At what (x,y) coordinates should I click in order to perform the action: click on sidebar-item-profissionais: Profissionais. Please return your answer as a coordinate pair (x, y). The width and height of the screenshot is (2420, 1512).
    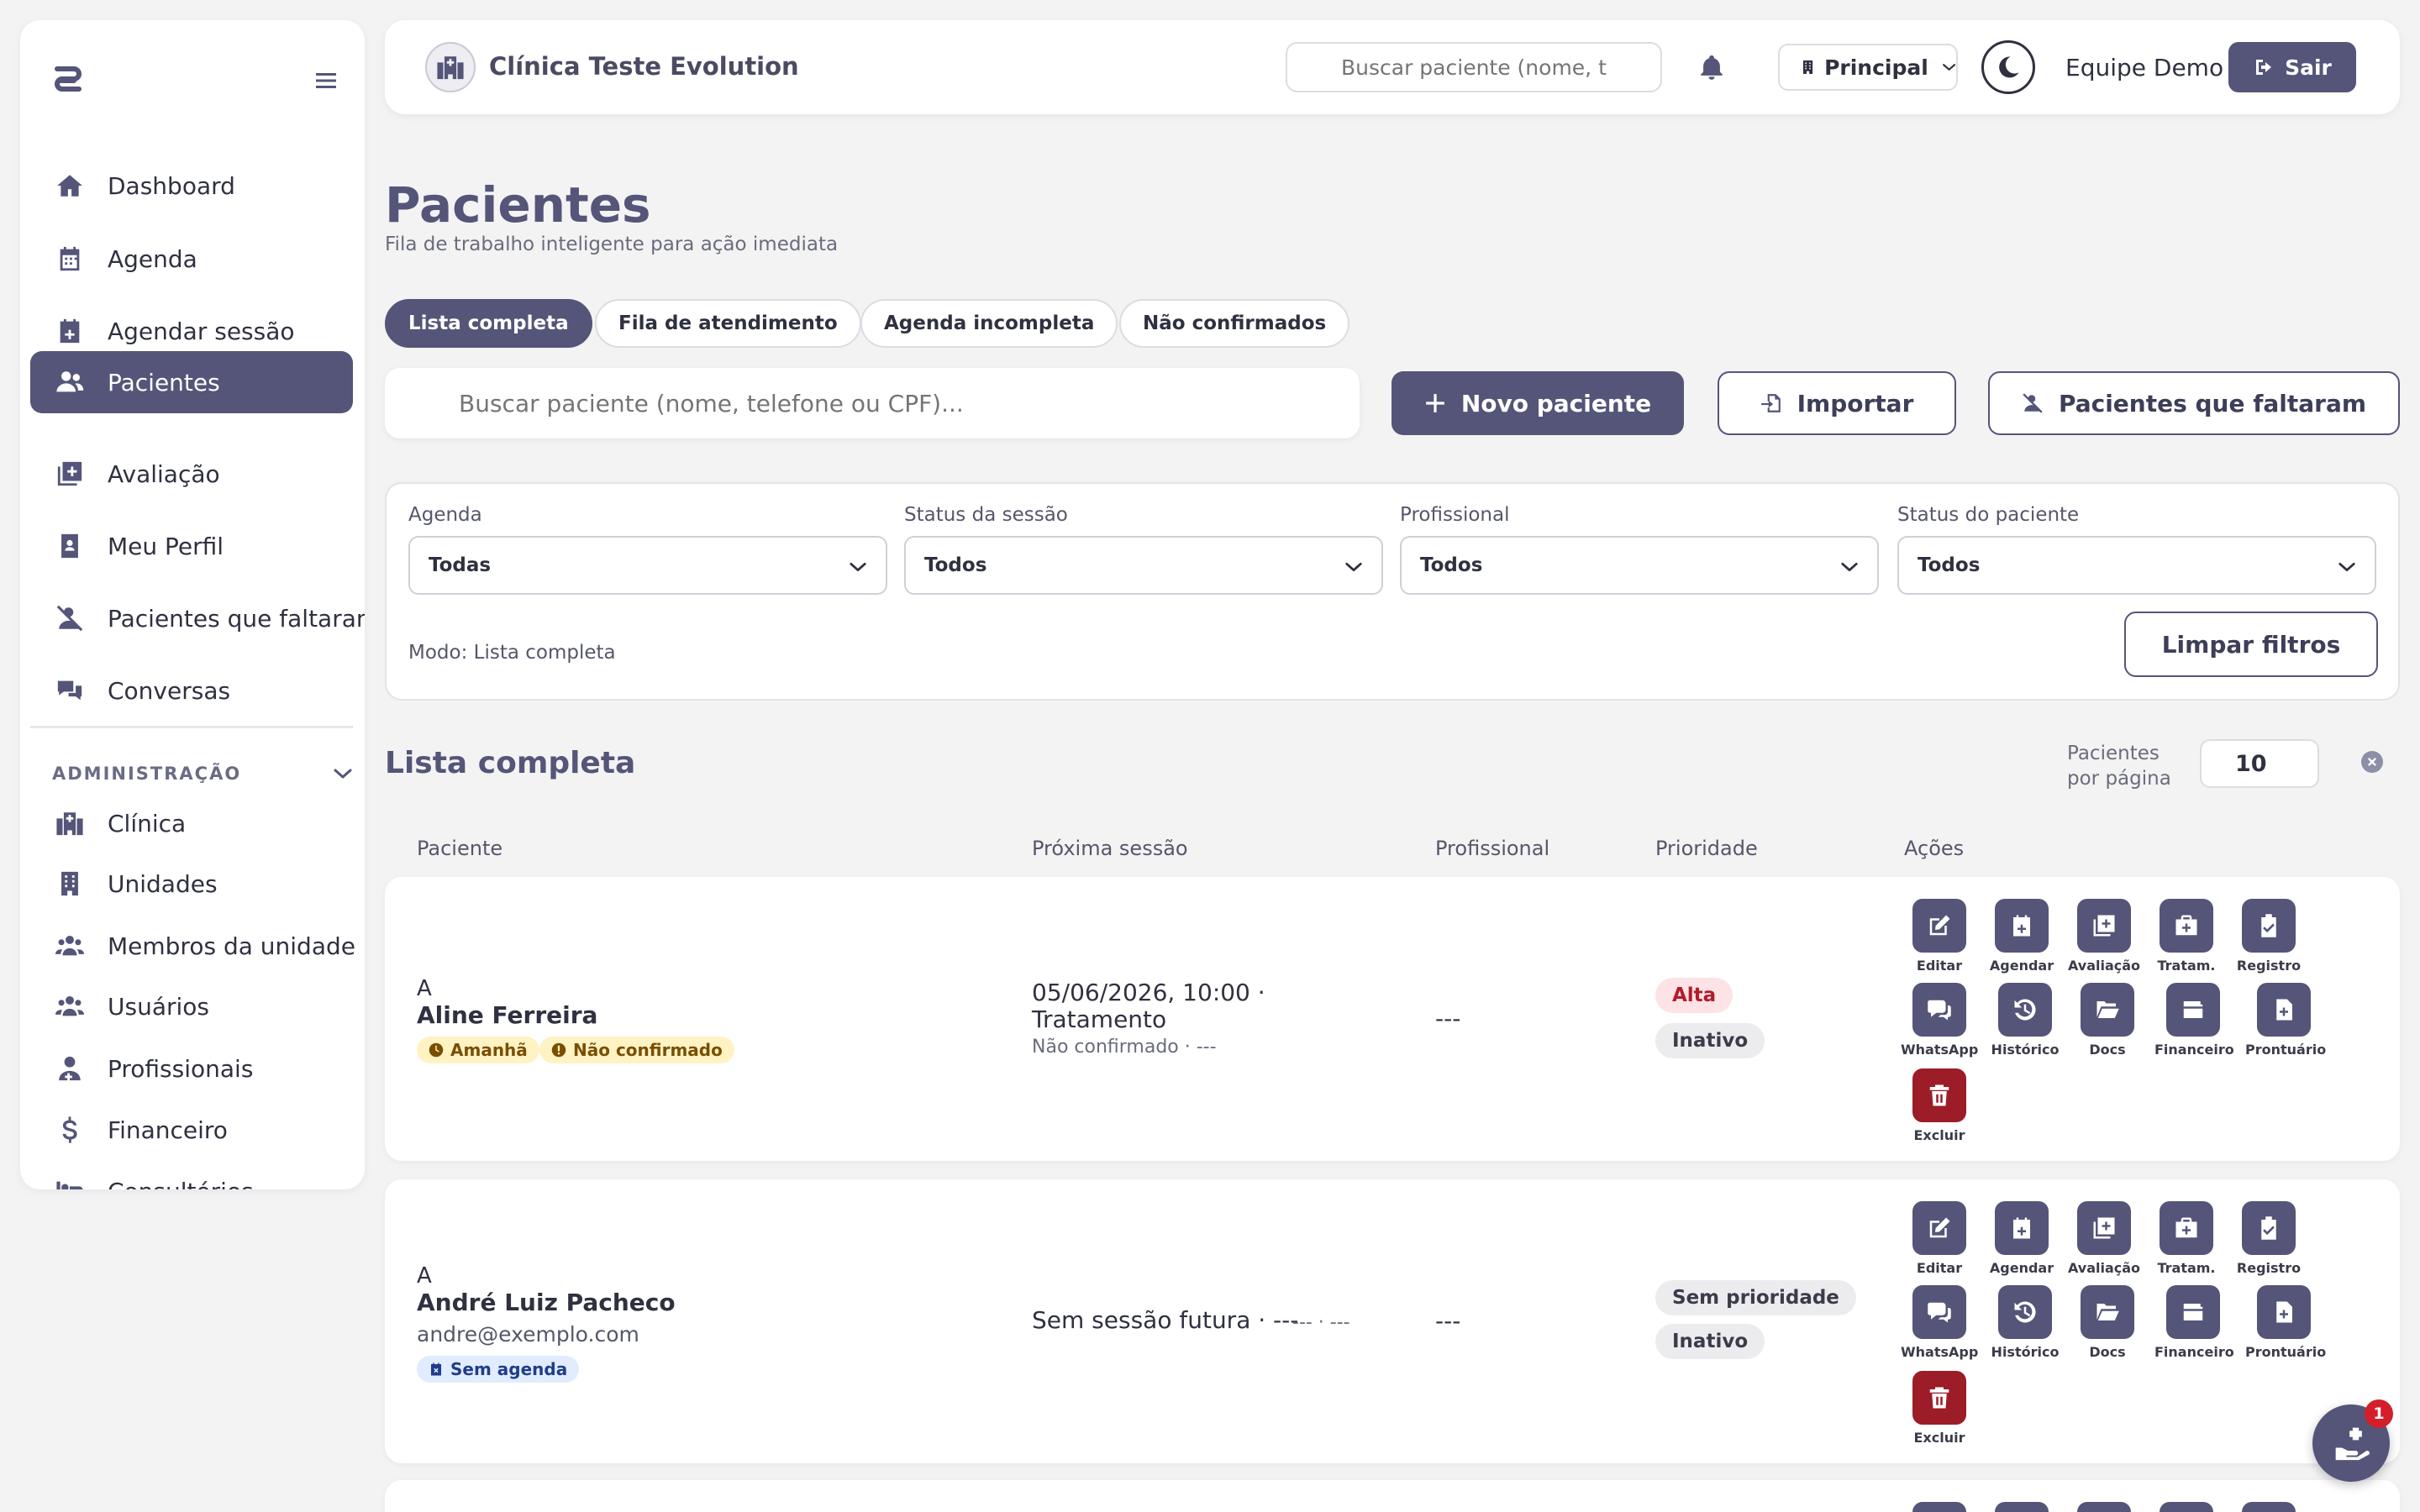
    Looking at the image, I should click on (191, 1068).